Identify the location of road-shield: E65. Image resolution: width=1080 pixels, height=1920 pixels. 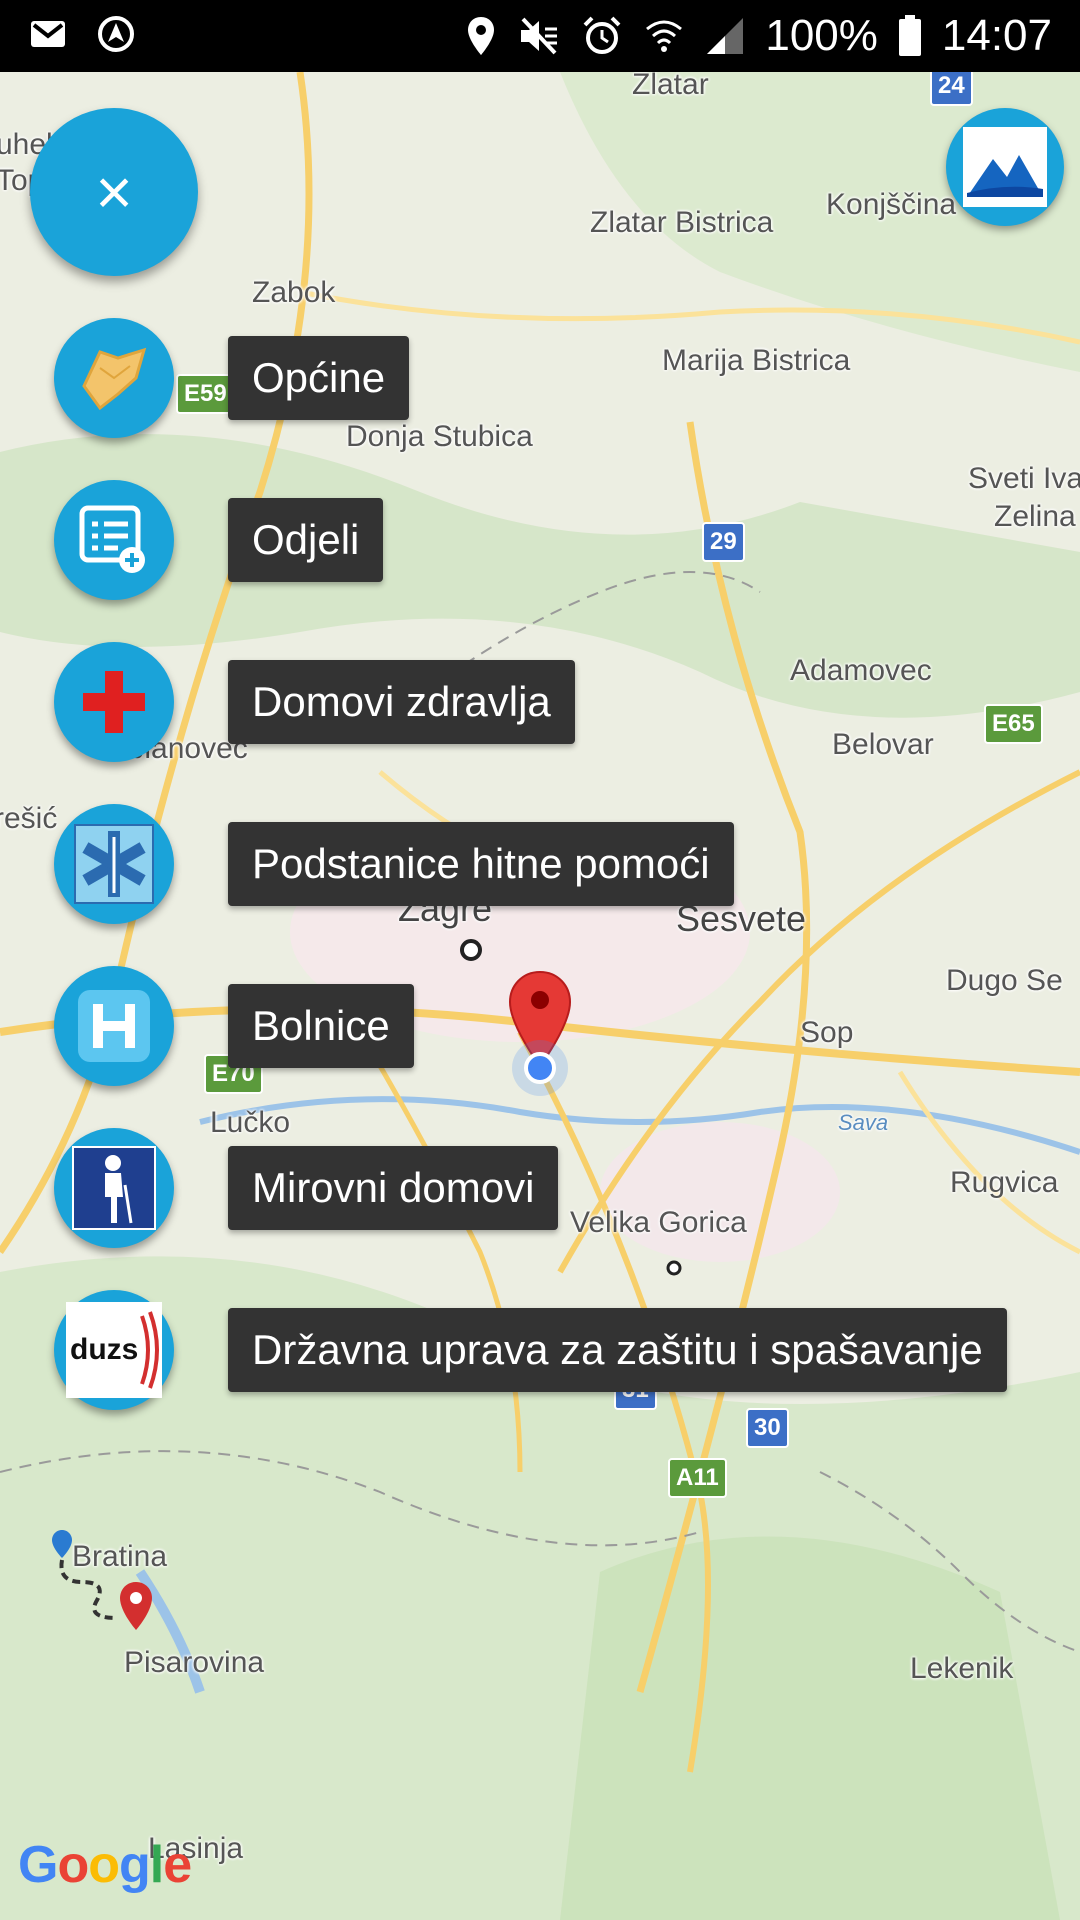
(1013, 724).